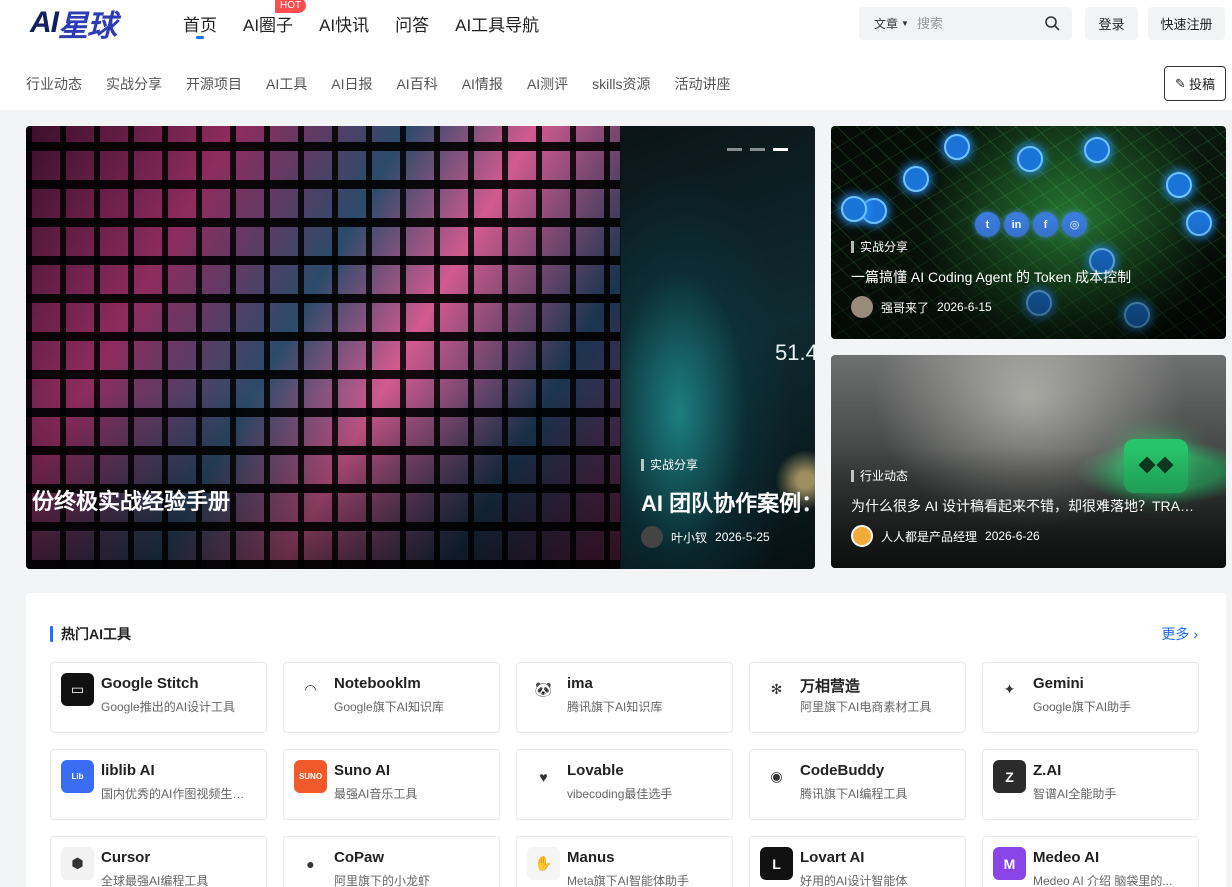 The image size is (1232, 887). Describe the element at coordinates (591, 857) in the screenshot. I see `tool-name: Manus` at that location.